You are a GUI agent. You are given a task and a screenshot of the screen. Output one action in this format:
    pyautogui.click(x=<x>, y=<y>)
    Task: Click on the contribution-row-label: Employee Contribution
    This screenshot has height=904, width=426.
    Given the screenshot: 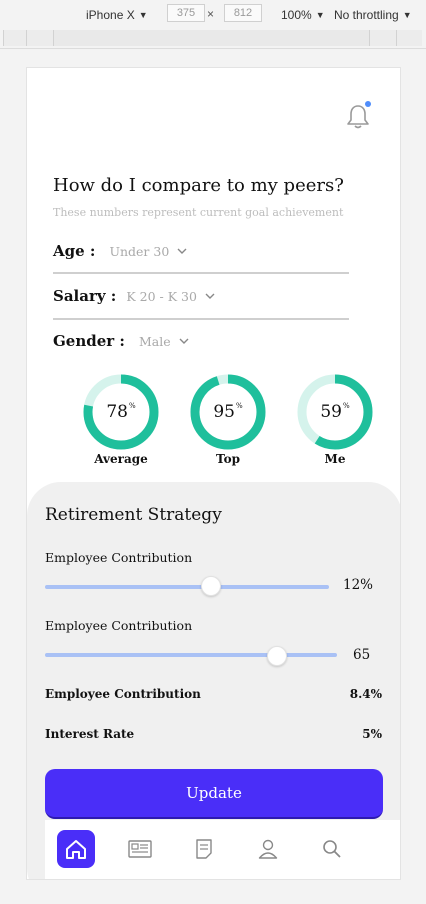 What is the action you would take?
    pyautogui.click(x=123, y=694)
    